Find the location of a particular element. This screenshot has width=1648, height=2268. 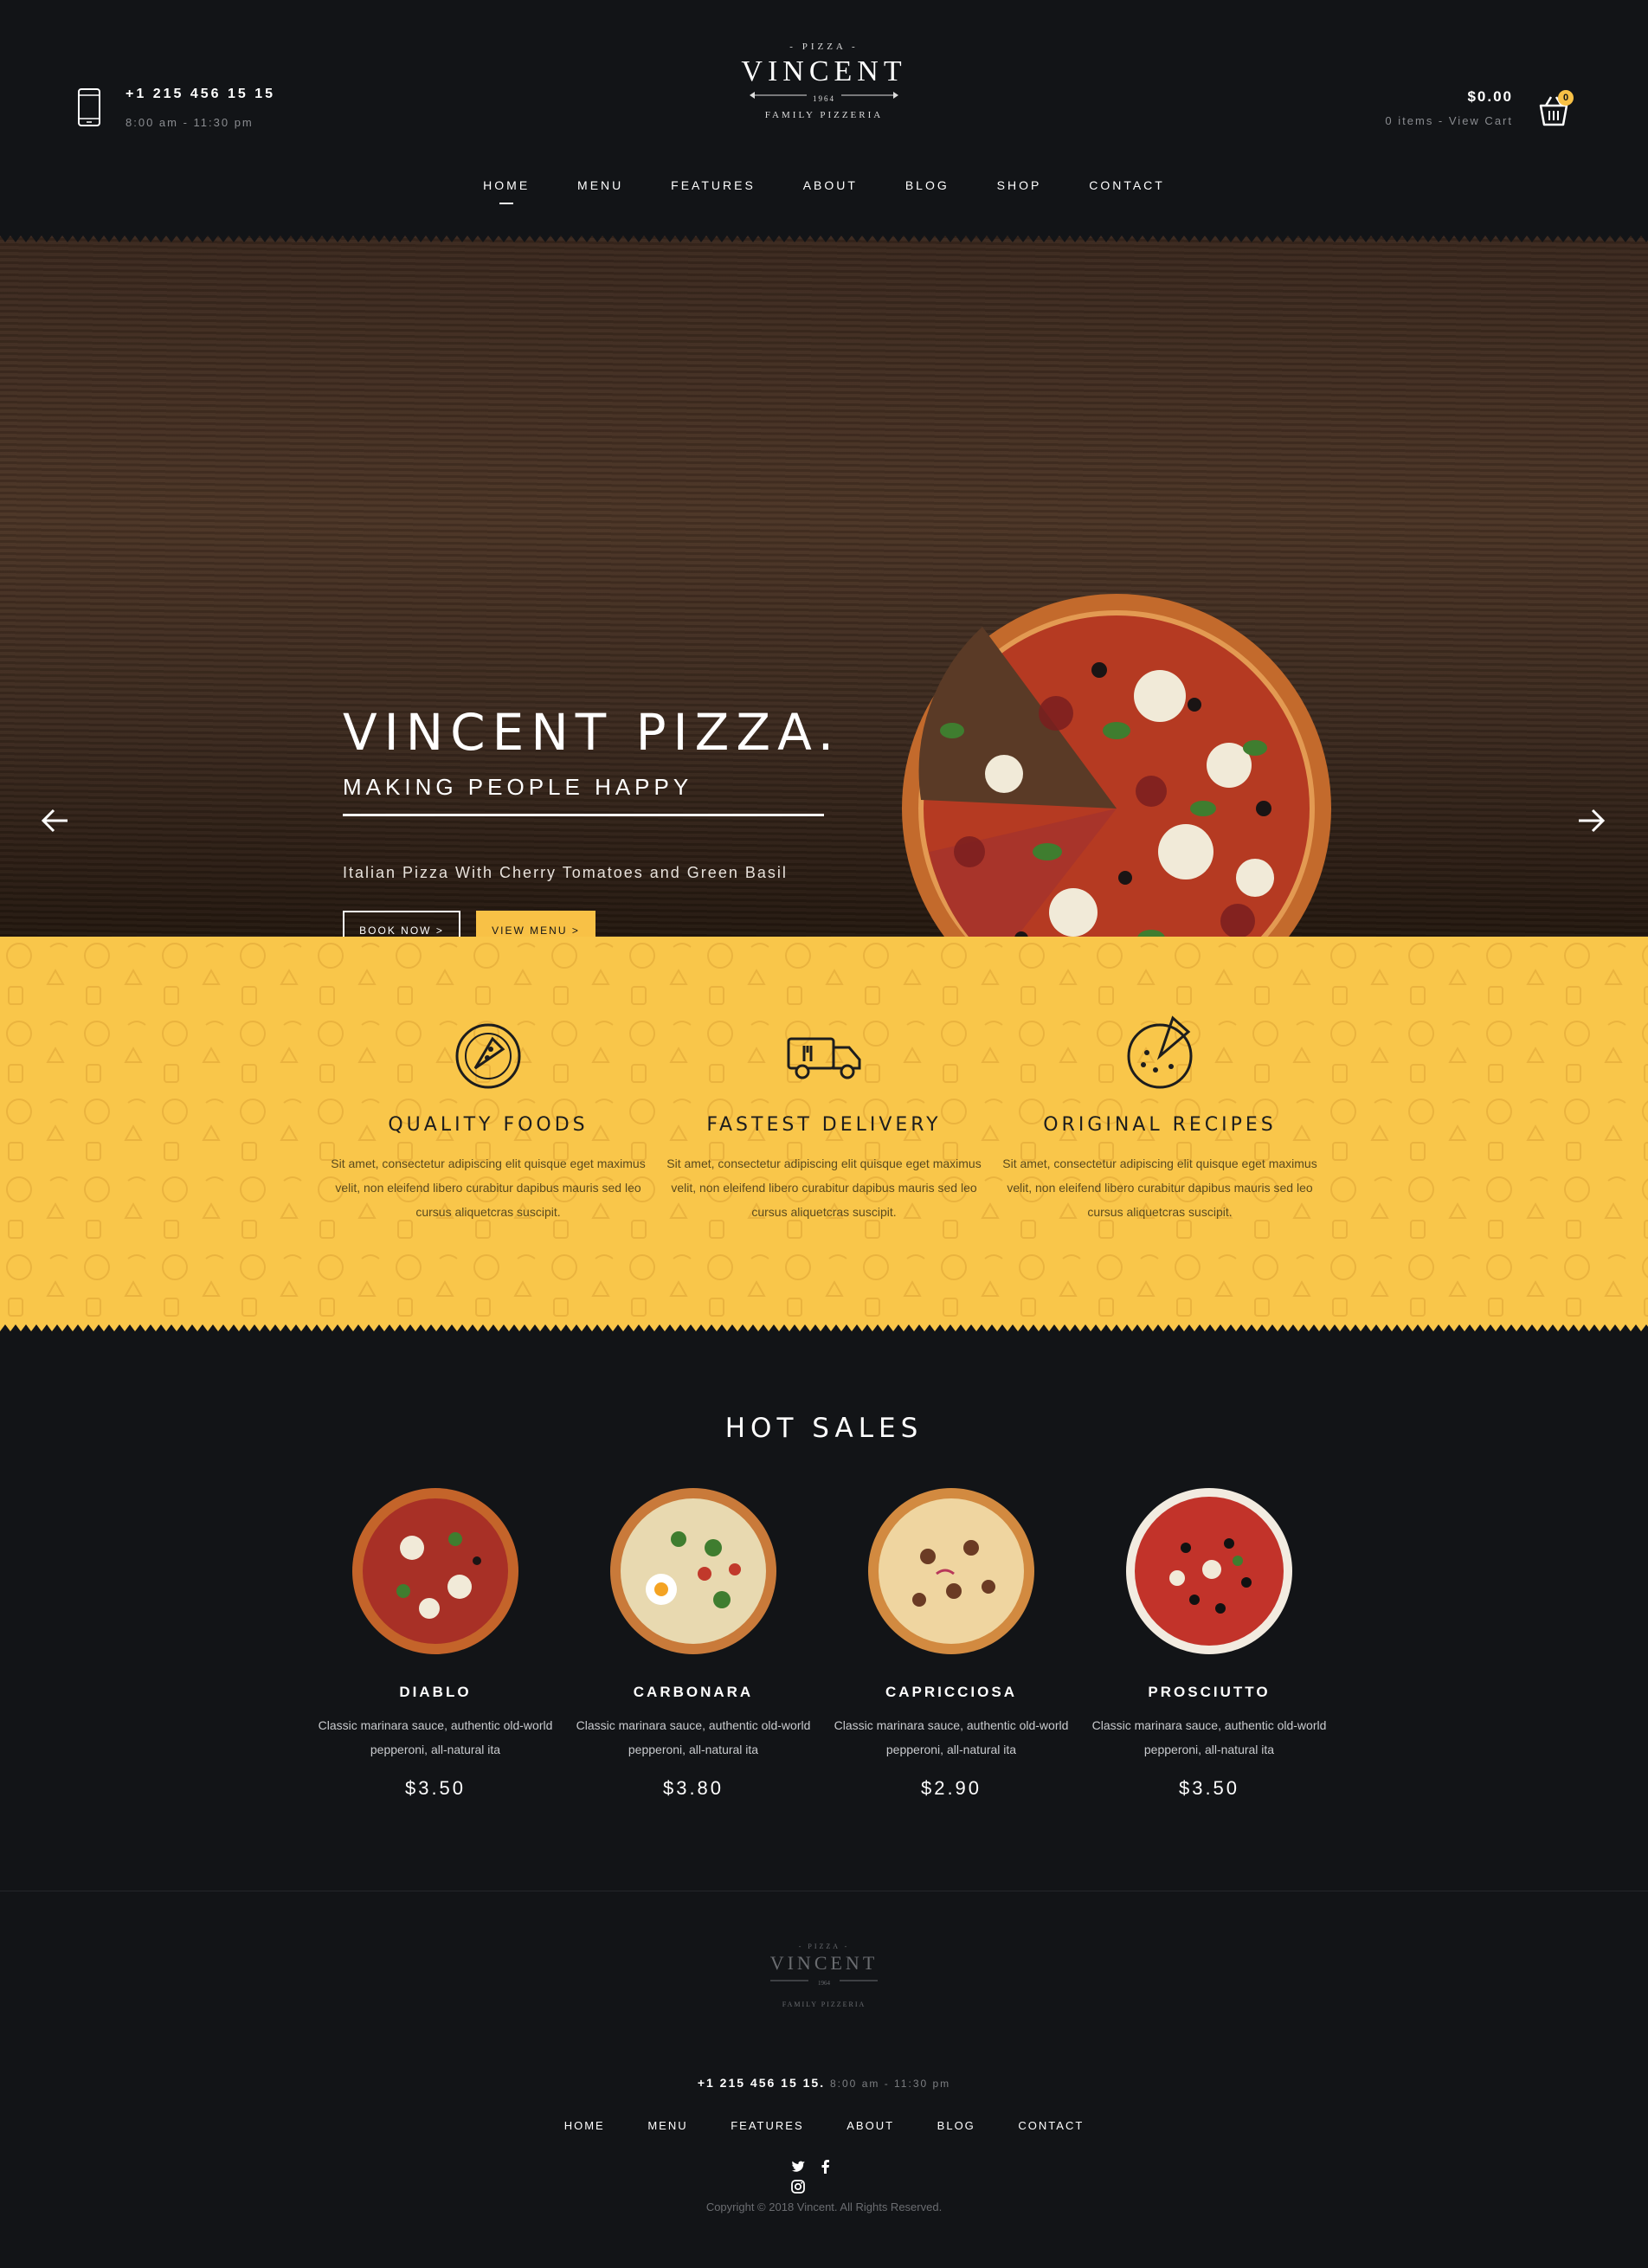

facebook-icon is located at coordinates (826, 2167).